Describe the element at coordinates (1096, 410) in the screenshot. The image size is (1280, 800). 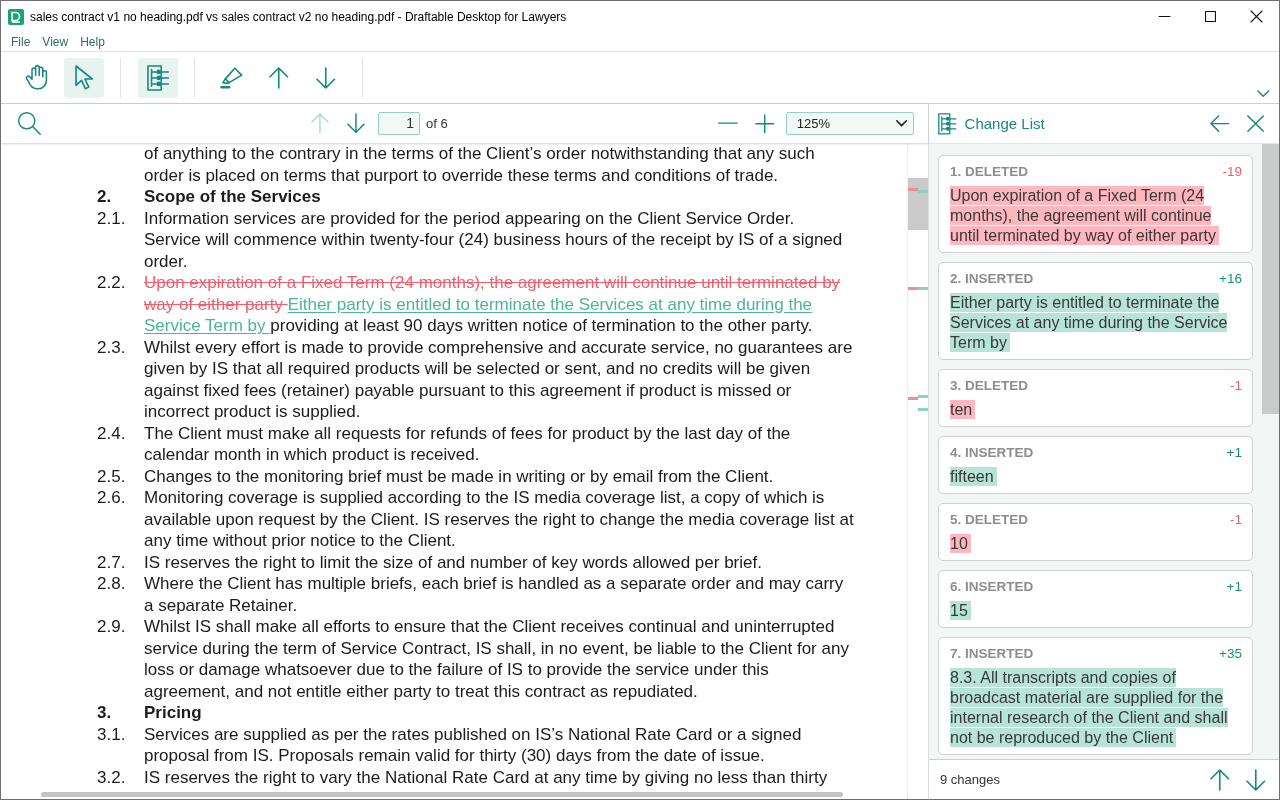
I see `changed-text: ten` at that location.